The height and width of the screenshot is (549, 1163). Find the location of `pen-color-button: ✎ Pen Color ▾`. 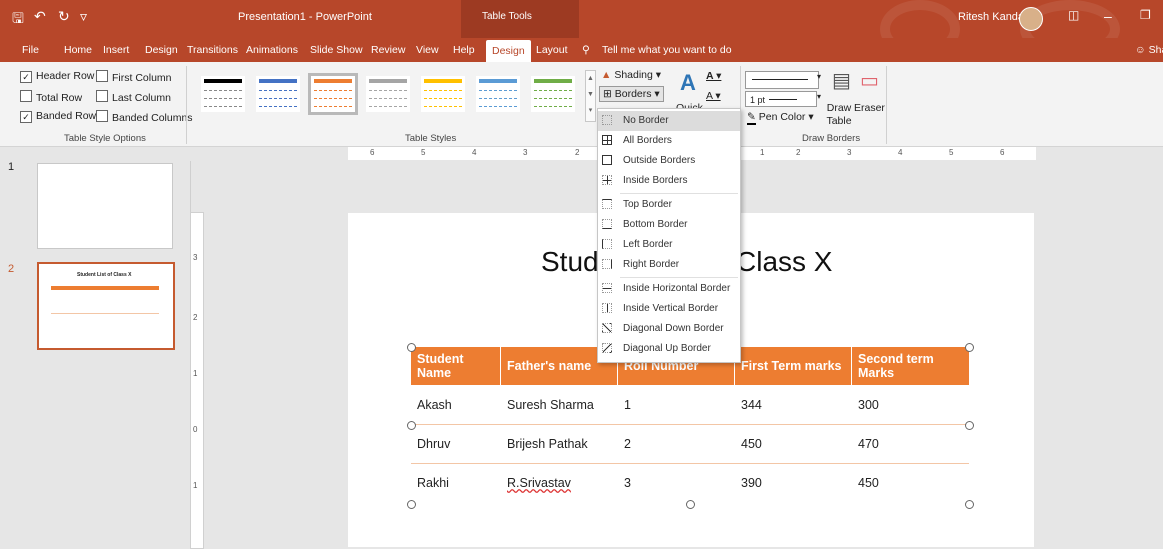

pen-color-button: ✎ Pen Color ▾ is located at coordinates (780, 118).